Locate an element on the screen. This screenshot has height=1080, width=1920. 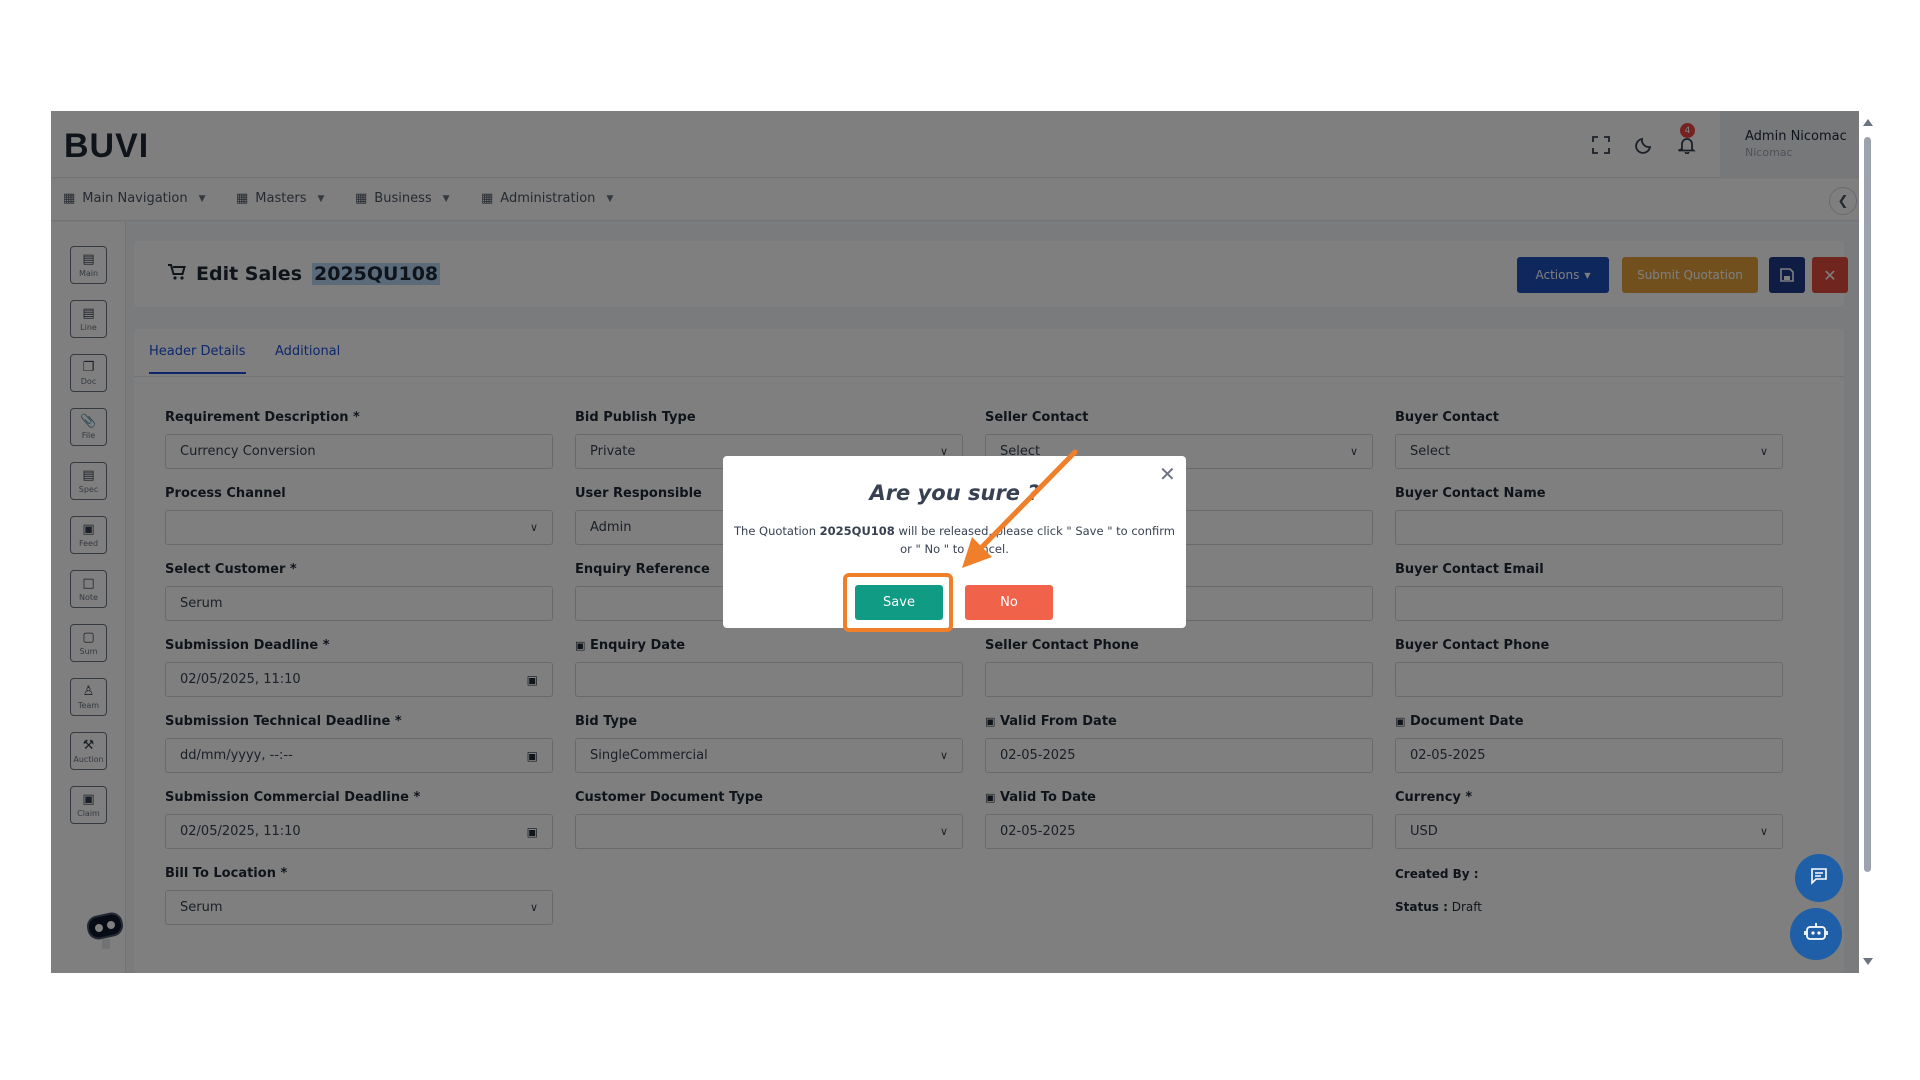
page-scrollbar is located at coordinates (1867, 542).